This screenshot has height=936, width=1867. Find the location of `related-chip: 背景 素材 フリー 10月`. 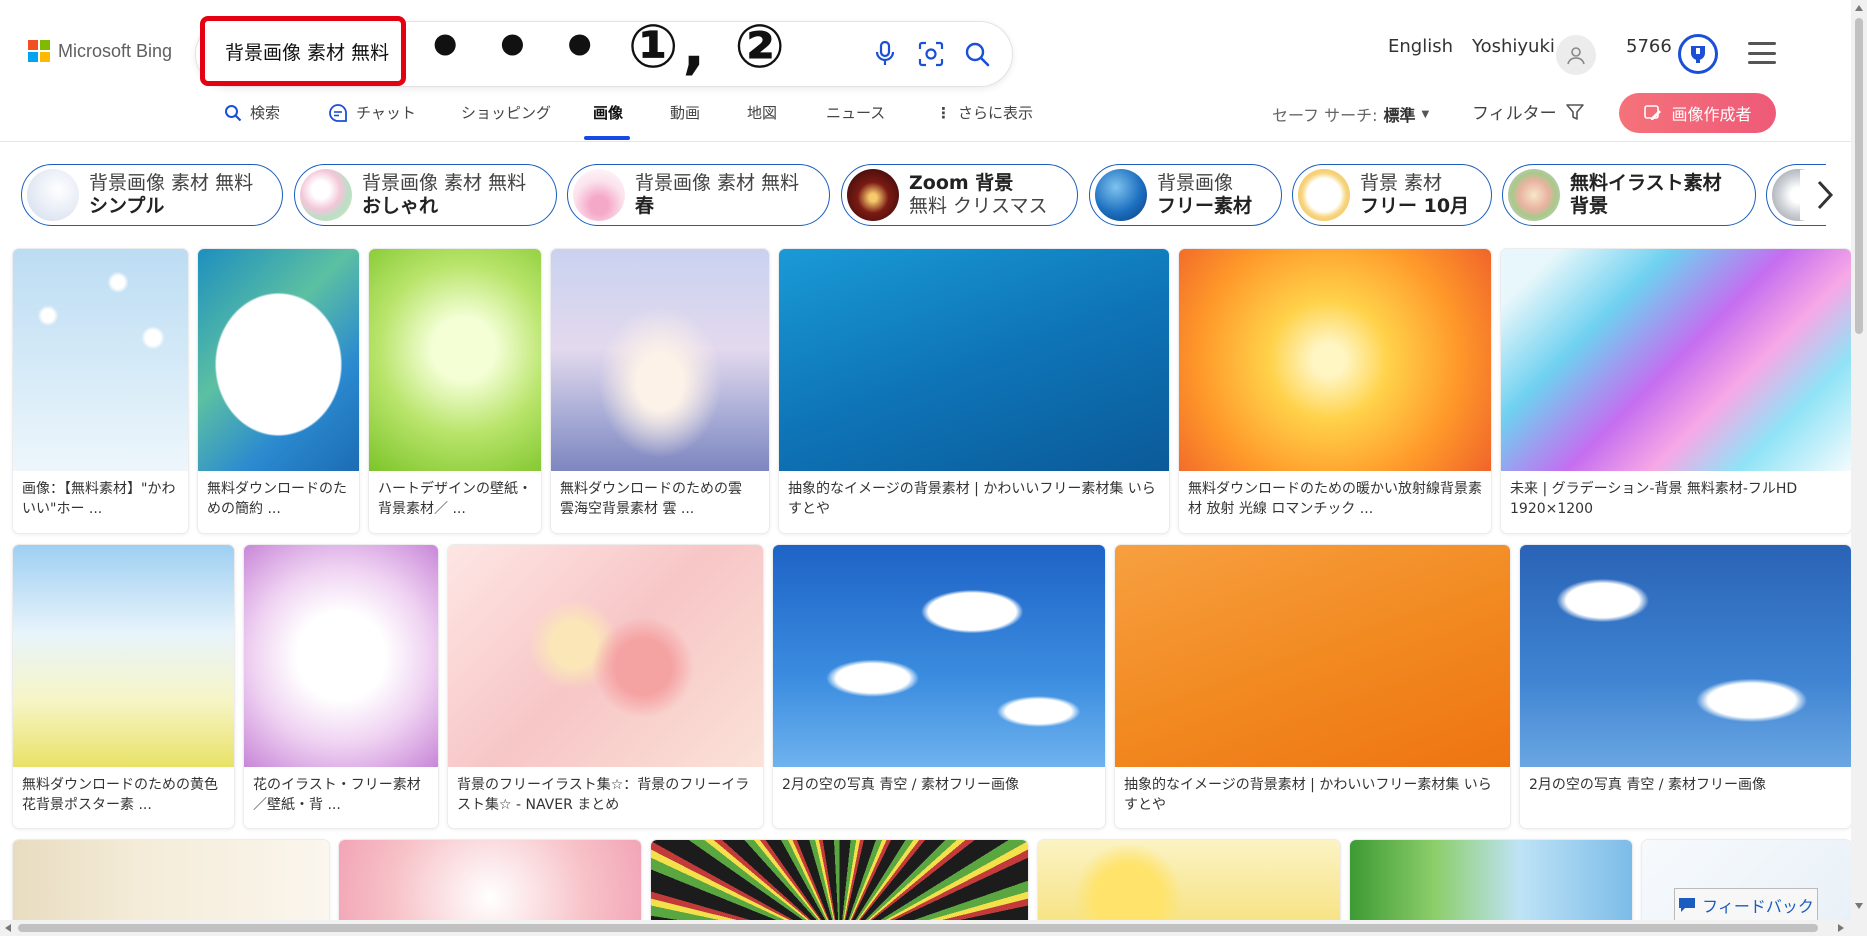

related-chip: 背景 素材 フリー 10月 is located at coordinates (1392, 195).